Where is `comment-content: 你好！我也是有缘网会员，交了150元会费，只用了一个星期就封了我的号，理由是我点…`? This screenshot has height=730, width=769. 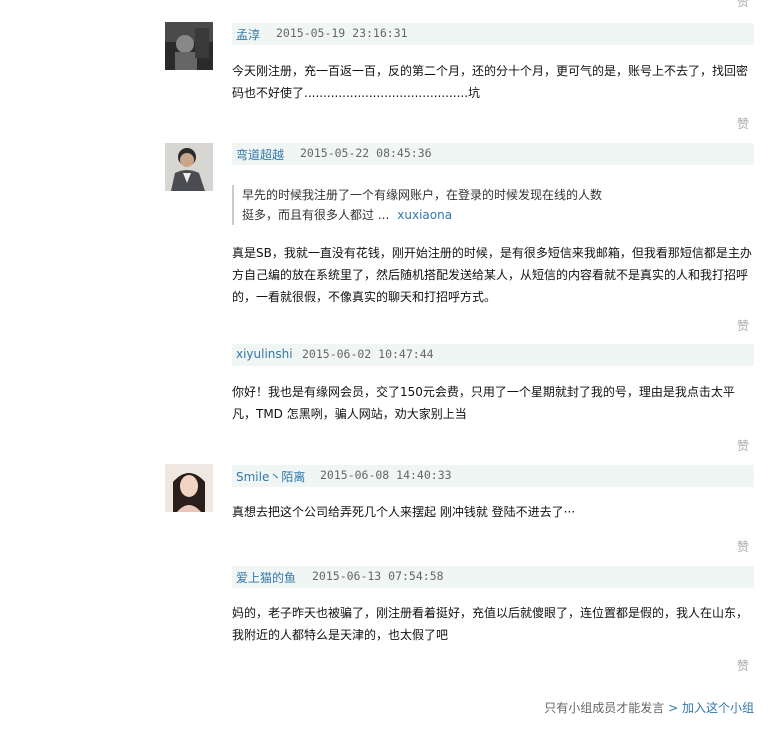
comment-content: 你好！我也是有缘网会员，交了150元会费，只用了一个星期就封了我的号，理由是我点… is located at coordinates (483, 403).